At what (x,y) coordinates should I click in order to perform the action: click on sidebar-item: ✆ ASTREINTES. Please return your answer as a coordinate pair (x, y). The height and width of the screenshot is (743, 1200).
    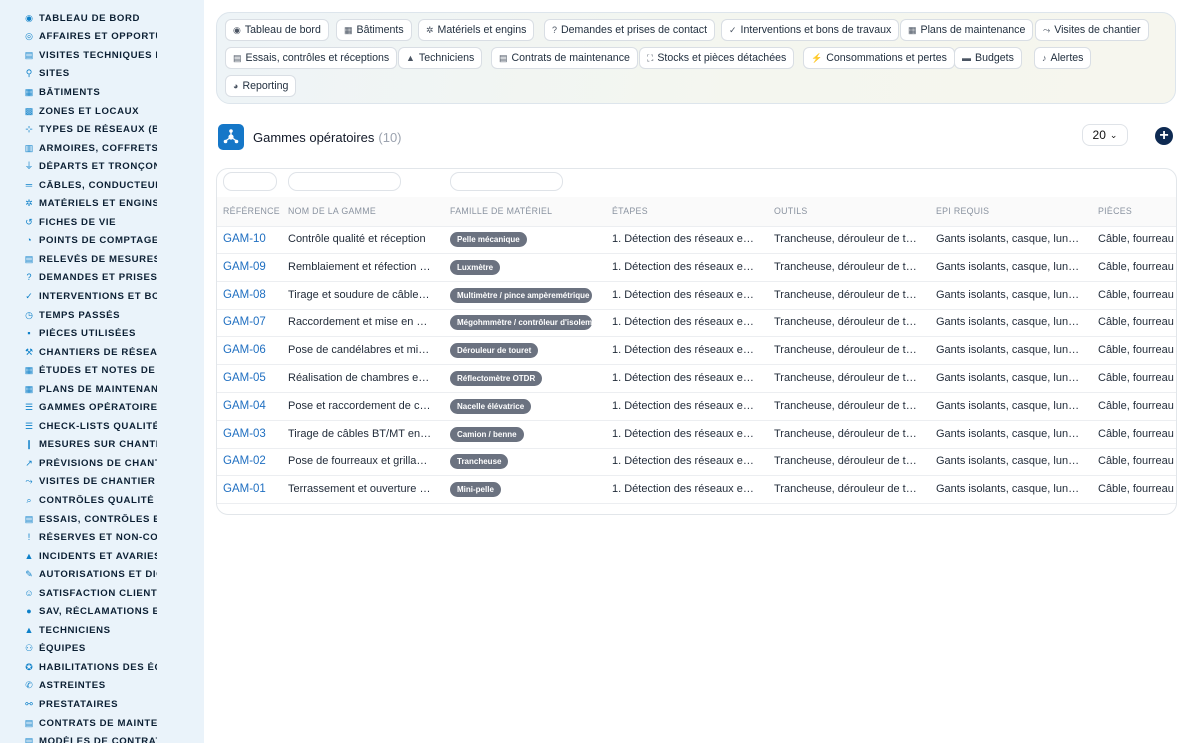
    Looking at the image, I should click on (102, 686).